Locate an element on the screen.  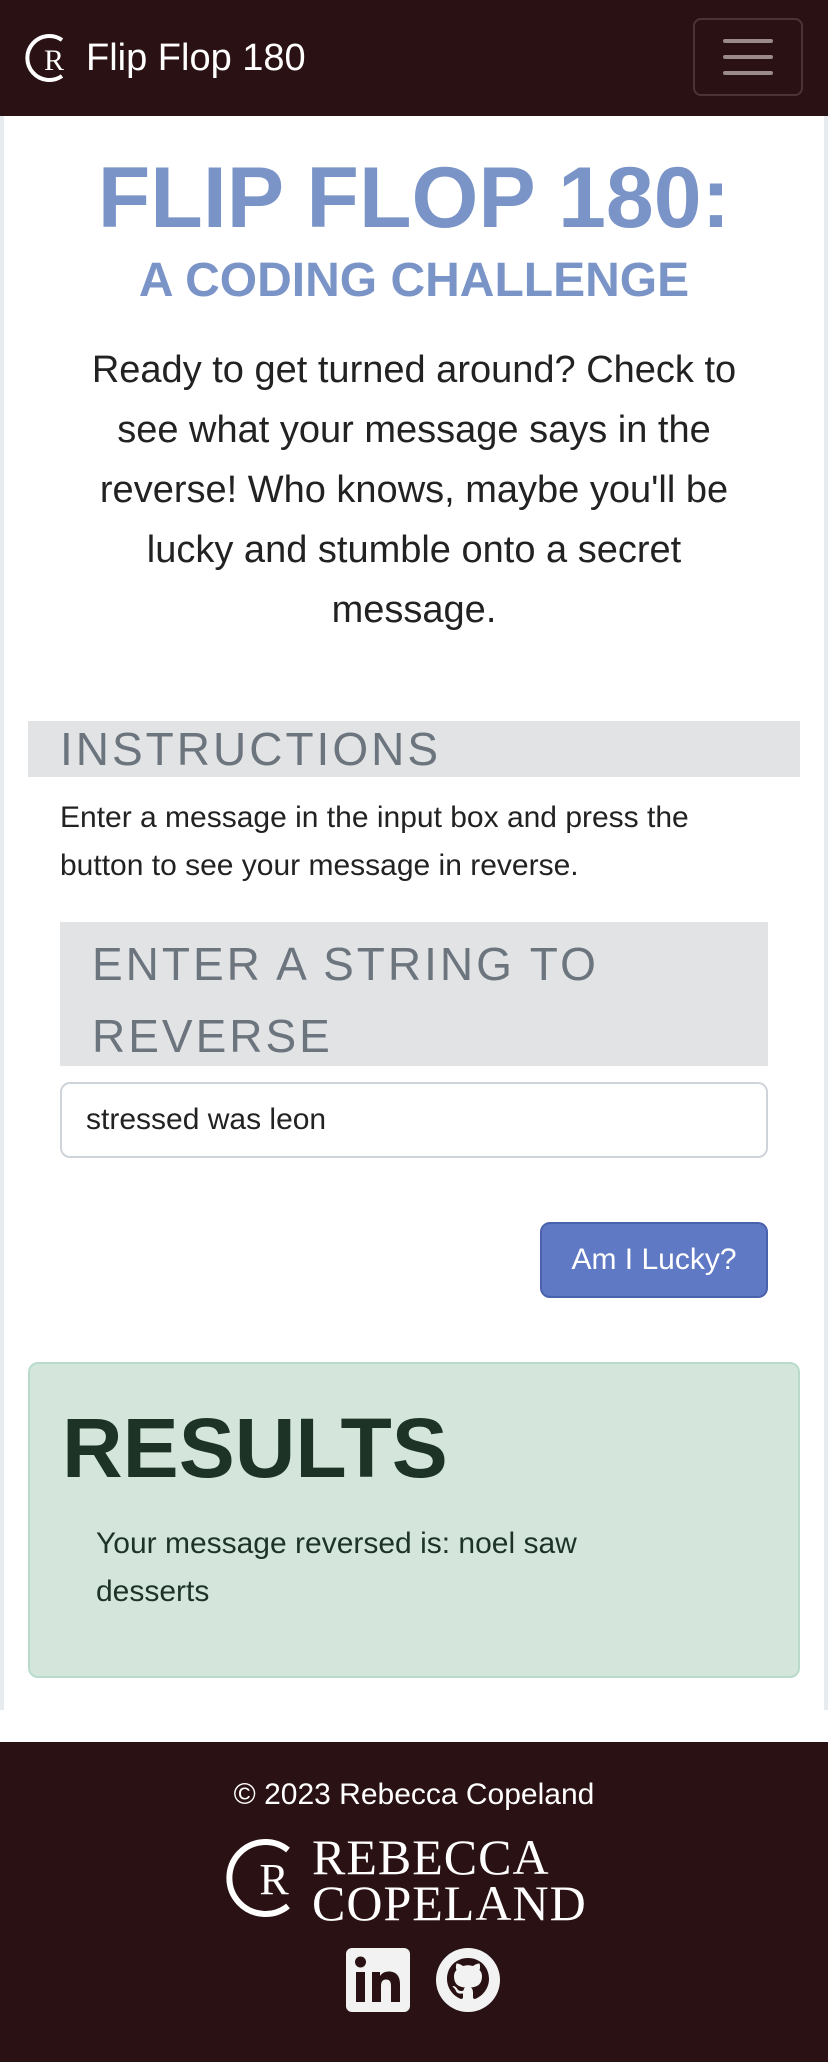
footer-logo-line2: COPELAND is located at coordinates (449, 1903).